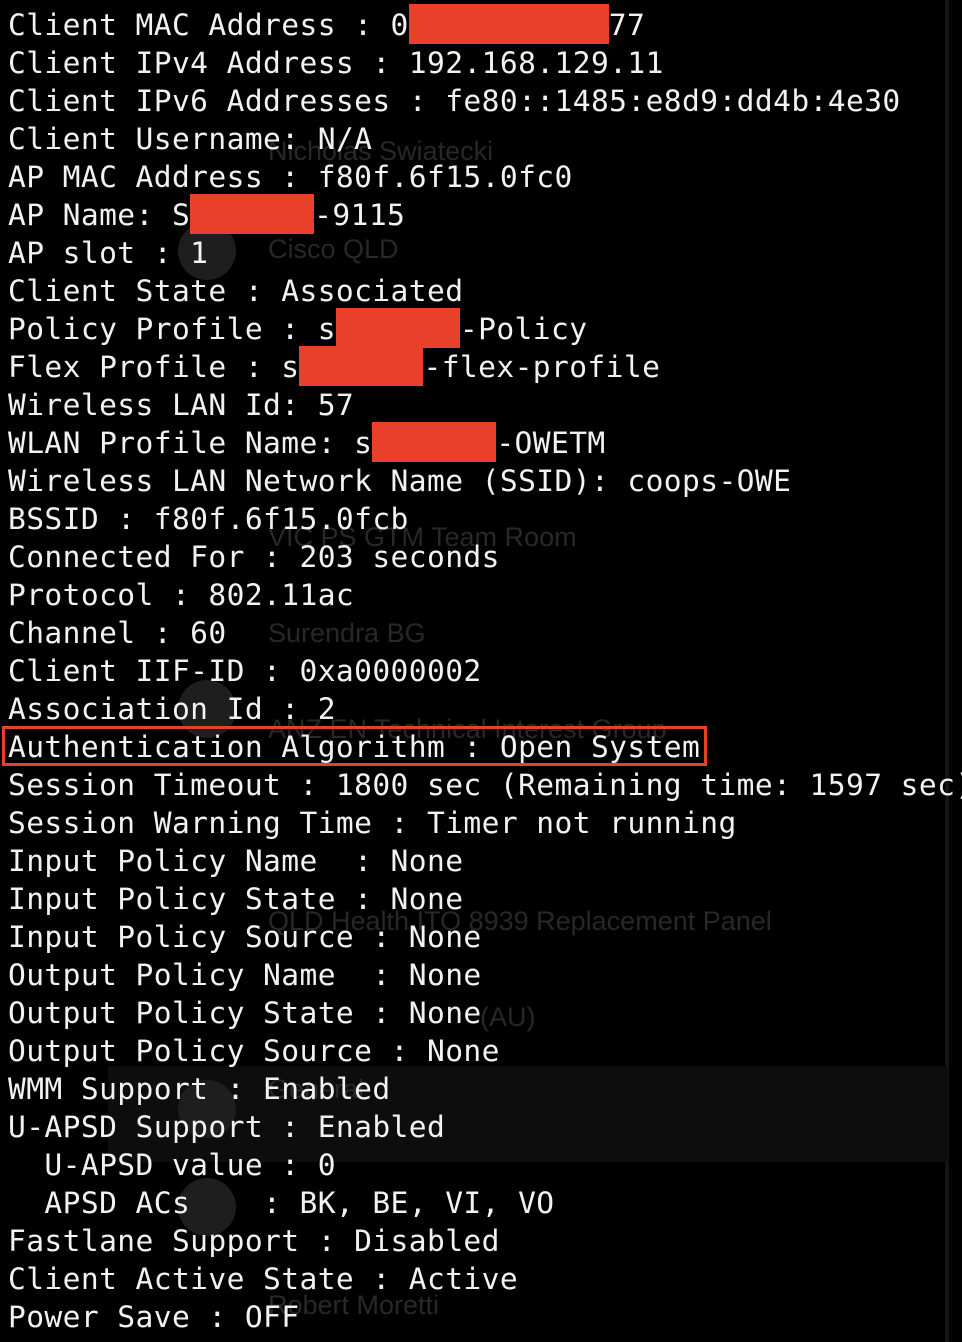  I want to click on terminal-line: WMM Support : Enabled, so click(199, 1089).